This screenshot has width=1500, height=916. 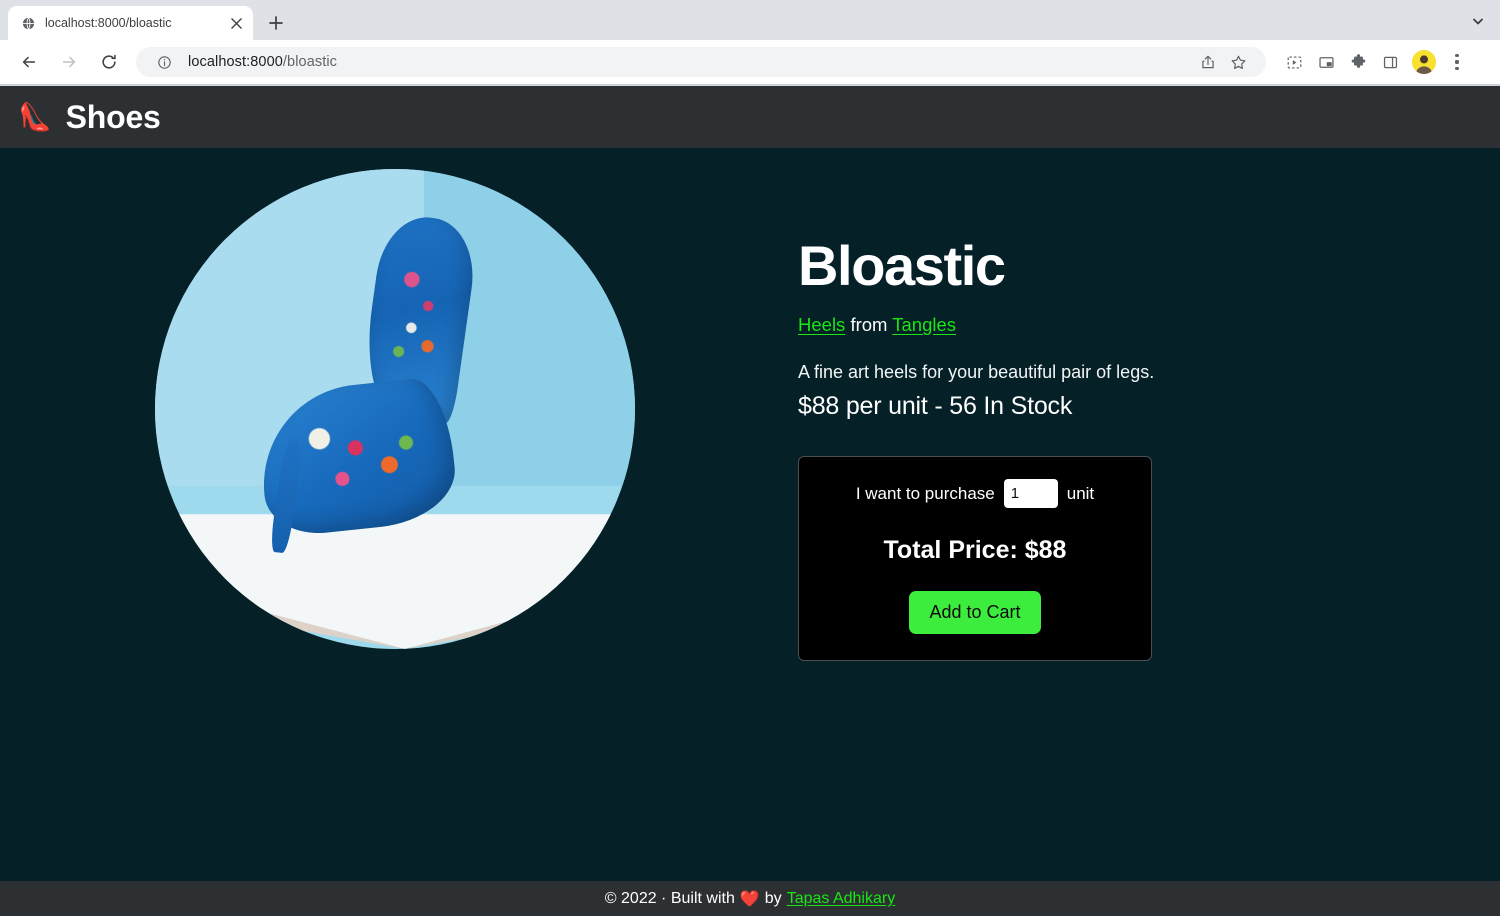 What do you see at coordinates (1478, 21) in the screenshot?
I see `chevron-down-icon` at bounding box center [1478, 21].